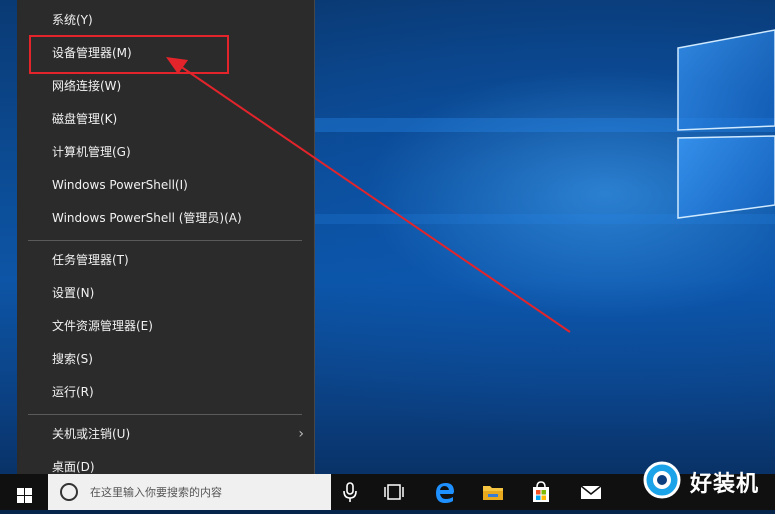 The height and width of the screenshot is (514, 775). What do you see at coordinates (91, 434) in the screenshot?
I see `menu-item-label: 关机或注销(U)` at bounding box center [91, 434].